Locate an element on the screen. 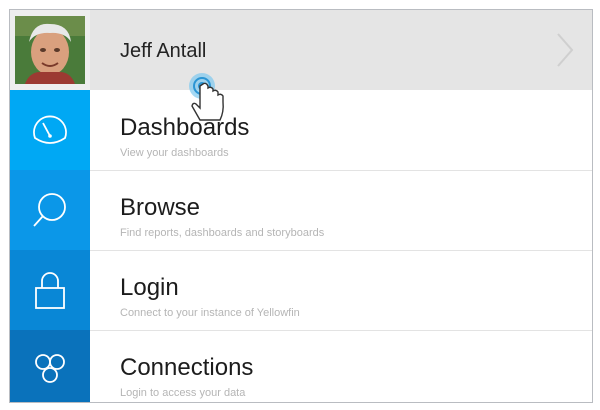  menu-item-title: Login is located at coordinates (149, 287).